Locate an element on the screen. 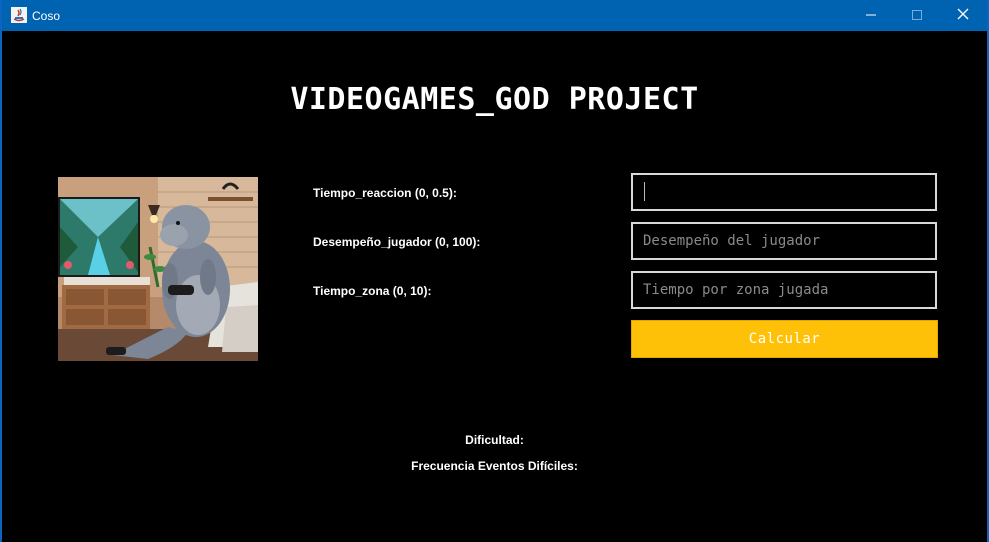  tiempo-zona-input is located at coordinates (784, 290).